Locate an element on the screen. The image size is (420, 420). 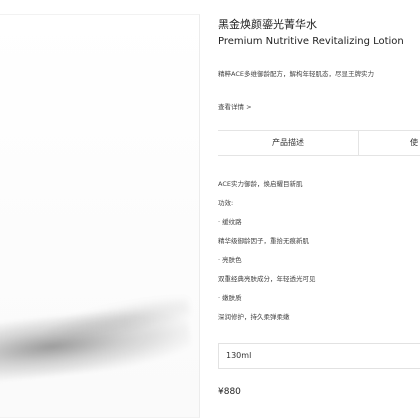
description-line: ACE实力御龄，焕启耀目新肌 is located at coordinates (260, 184).